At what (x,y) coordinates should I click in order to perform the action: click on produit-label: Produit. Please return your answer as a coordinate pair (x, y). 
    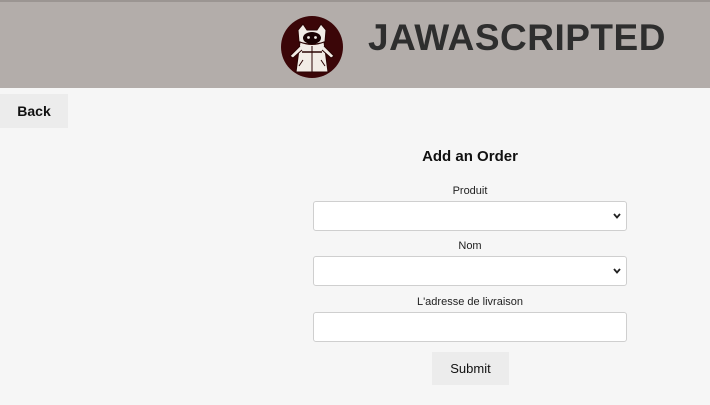
    Looking at the image, I should click on (470, 191).